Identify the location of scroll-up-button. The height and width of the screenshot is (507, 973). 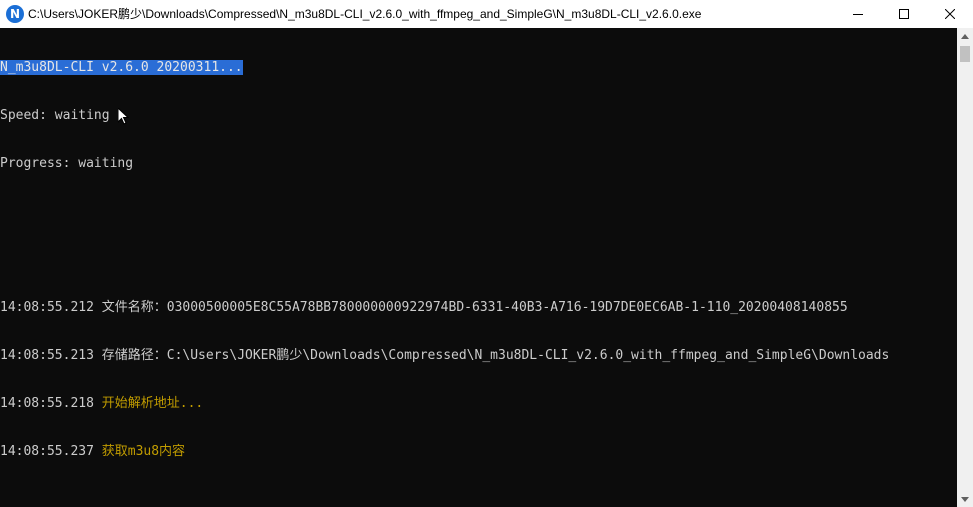
(965, 36).